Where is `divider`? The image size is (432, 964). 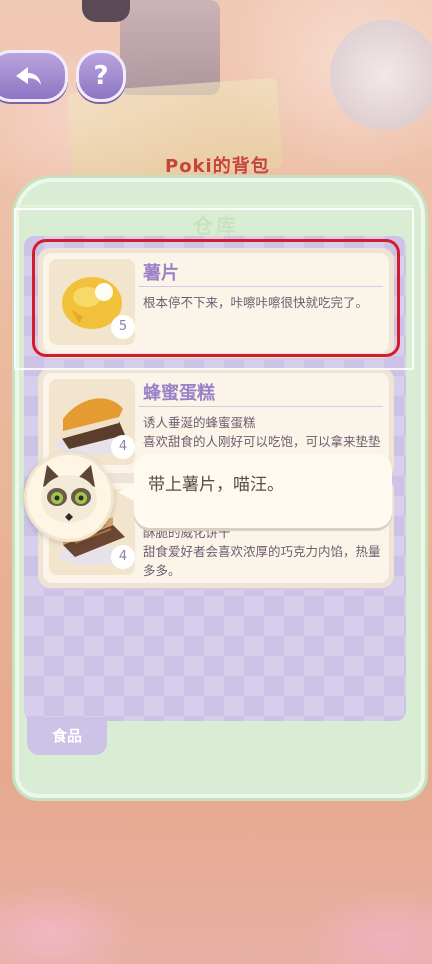 divider is located at coordinates (261, 406).